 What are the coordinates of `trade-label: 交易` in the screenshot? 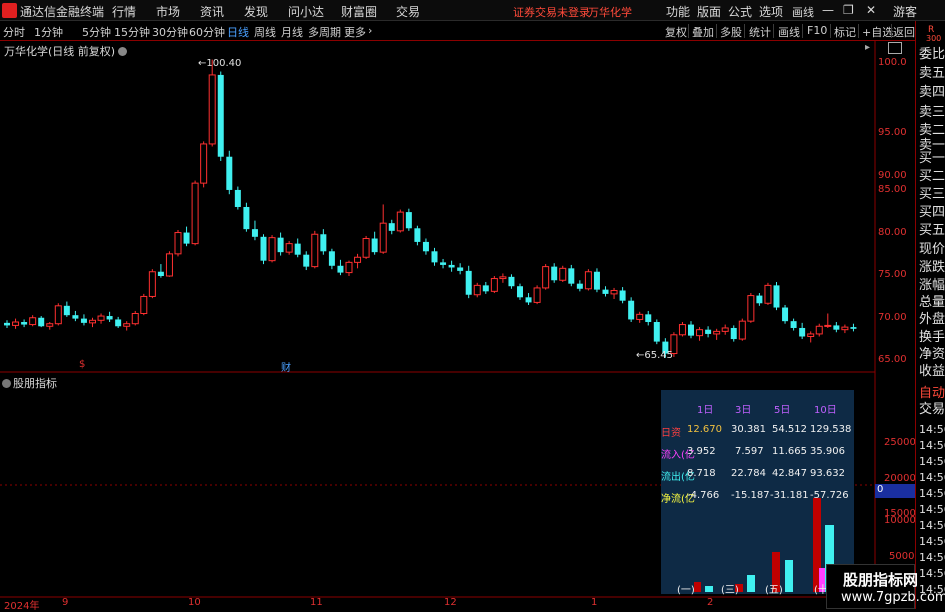 It's located at (932, 410).